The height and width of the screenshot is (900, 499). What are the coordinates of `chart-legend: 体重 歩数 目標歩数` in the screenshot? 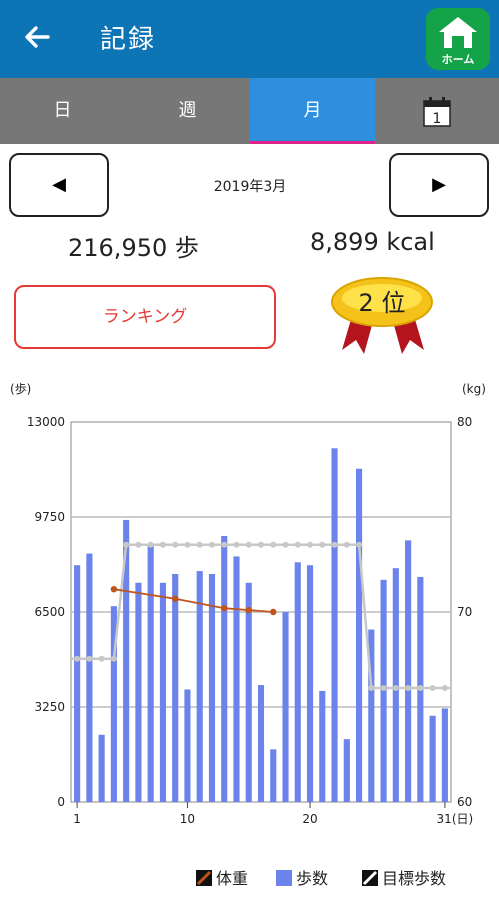 It's located at (321, 878).